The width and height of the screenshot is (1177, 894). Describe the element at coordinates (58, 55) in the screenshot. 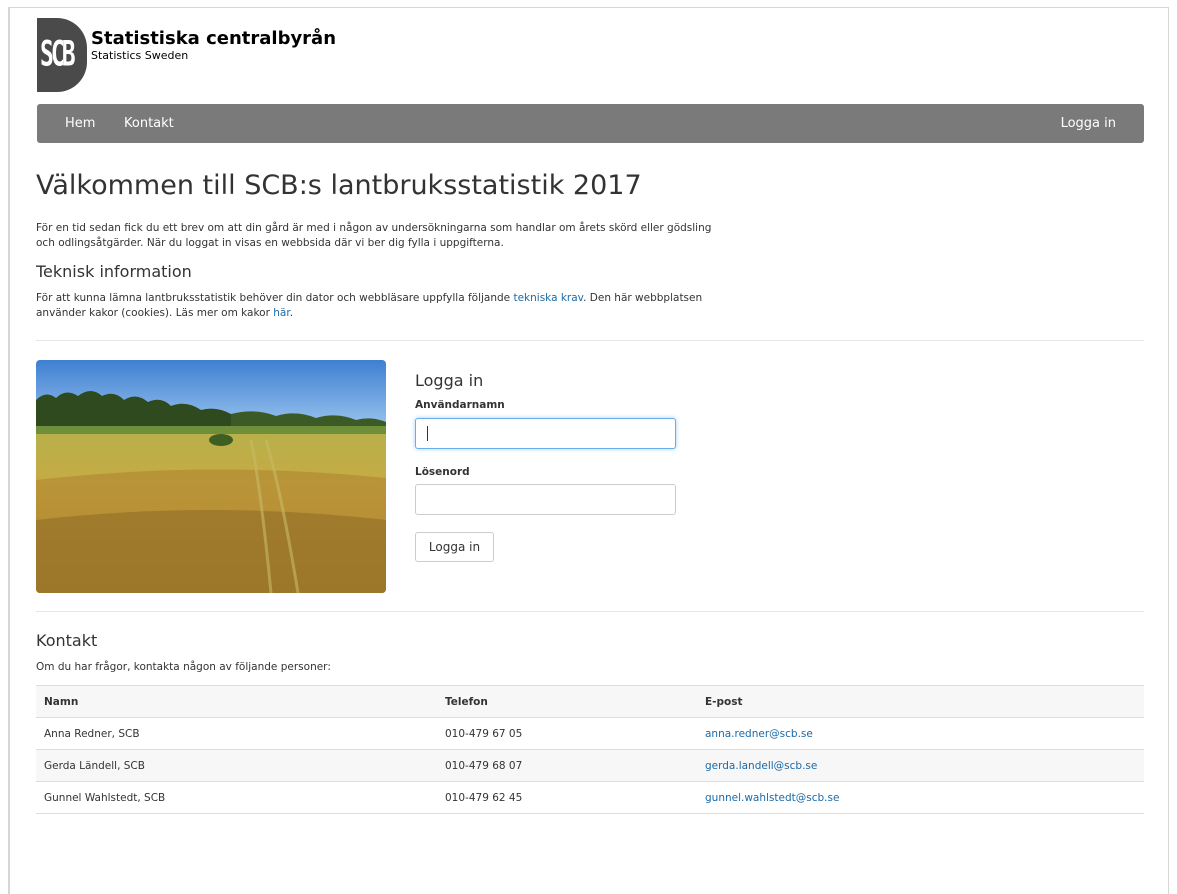

I see `logo-mark-text: SCB` at that location.